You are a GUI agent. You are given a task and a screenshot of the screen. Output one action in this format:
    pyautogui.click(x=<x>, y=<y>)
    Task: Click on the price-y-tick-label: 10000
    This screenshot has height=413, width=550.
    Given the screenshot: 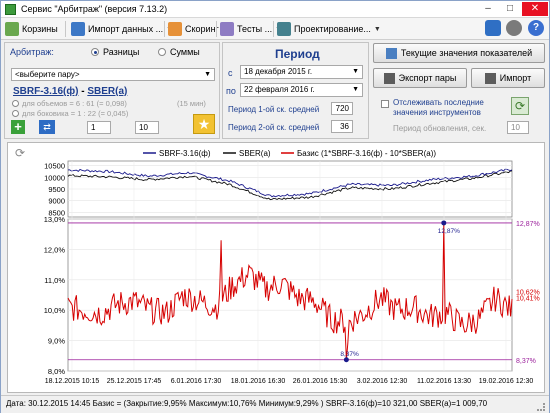 What is the action you would take?
    pyautogui.click(x=54, y=177)
    